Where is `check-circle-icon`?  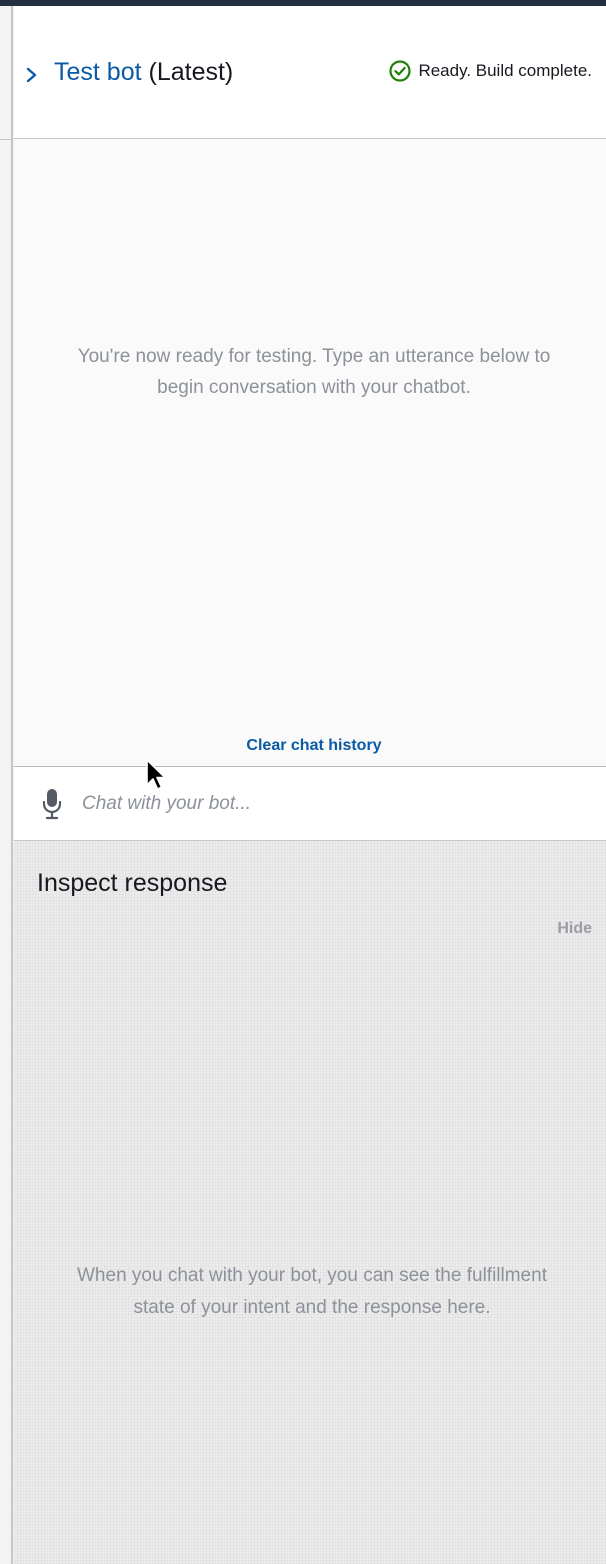 check-circle-icon is located at coordinates (400, 71).